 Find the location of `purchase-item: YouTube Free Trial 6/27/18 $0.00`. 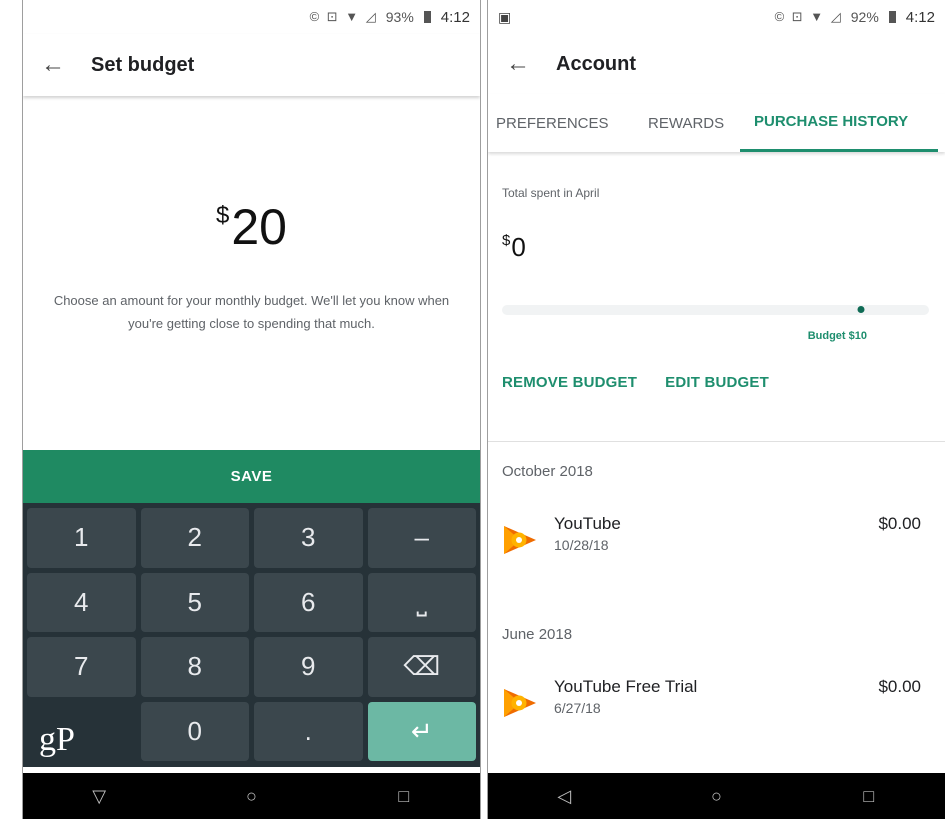

purchase-item: YouTube Free Trial 6/27/18 $0.00 is located at coordinates (716, 715).